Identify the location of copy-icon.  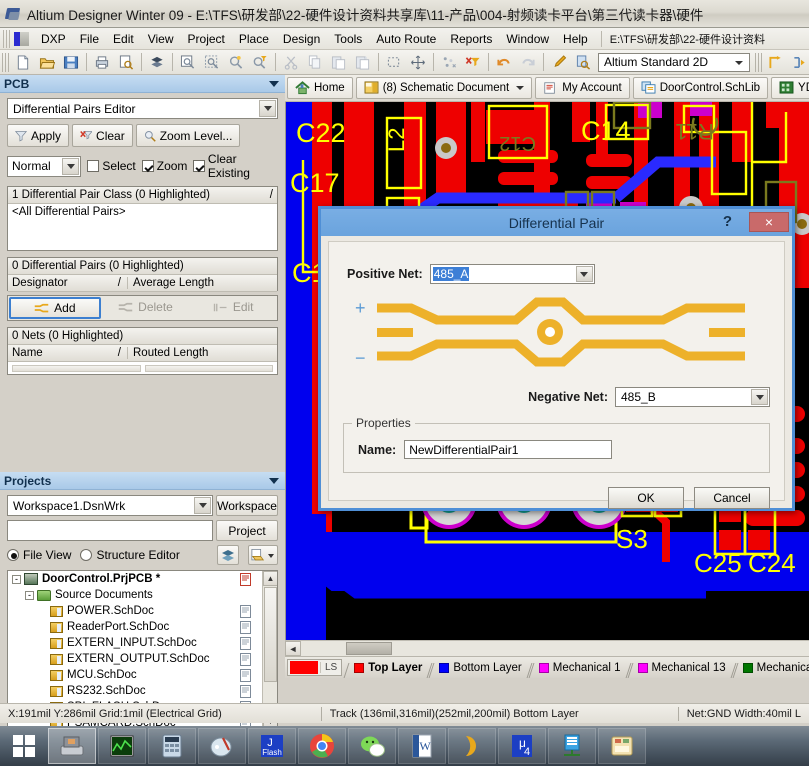
(315, 62).